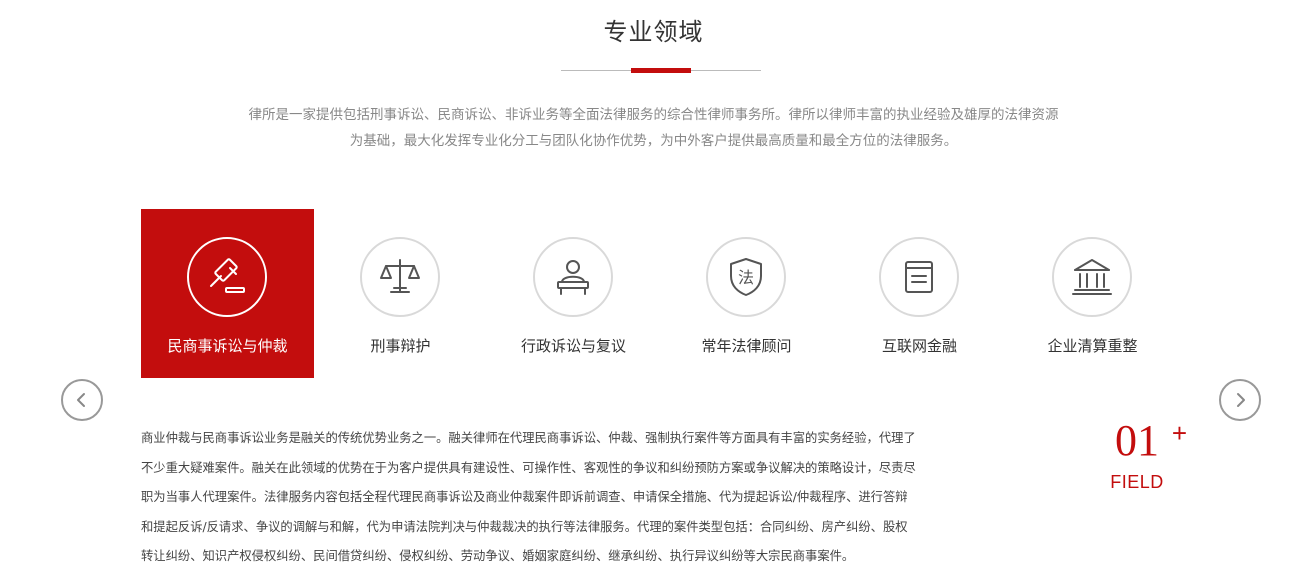 The width and height of the screenshot is (1307, 572). Describe the element at coordinates (1137, 440) in the screenshot. I see `counter-number: 01` at that location.